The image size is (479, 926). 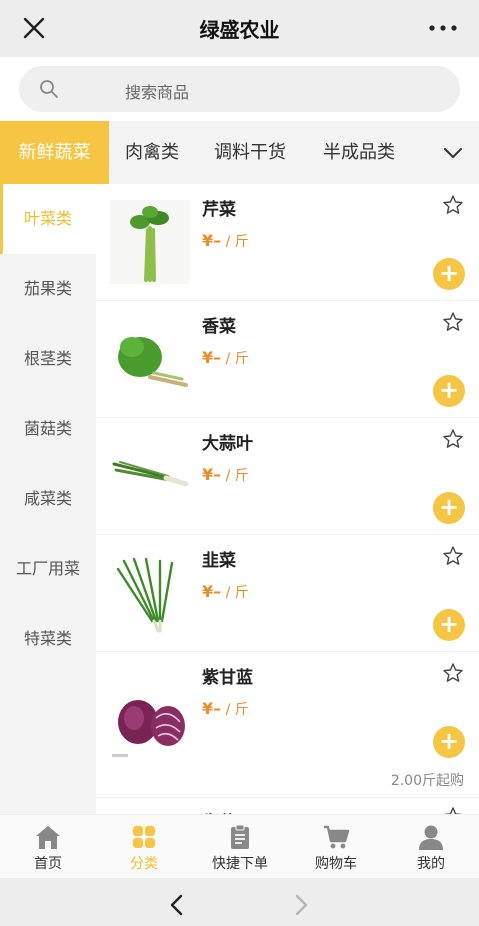 I want to click on nav-quick-order: 快捷下单, so click(x=240, y=847).